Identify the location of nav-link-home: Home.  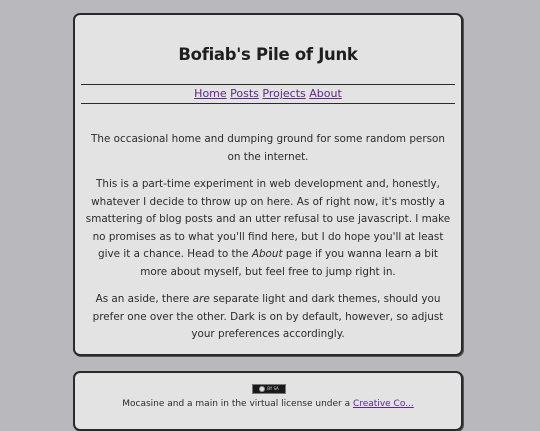
(210, 93).